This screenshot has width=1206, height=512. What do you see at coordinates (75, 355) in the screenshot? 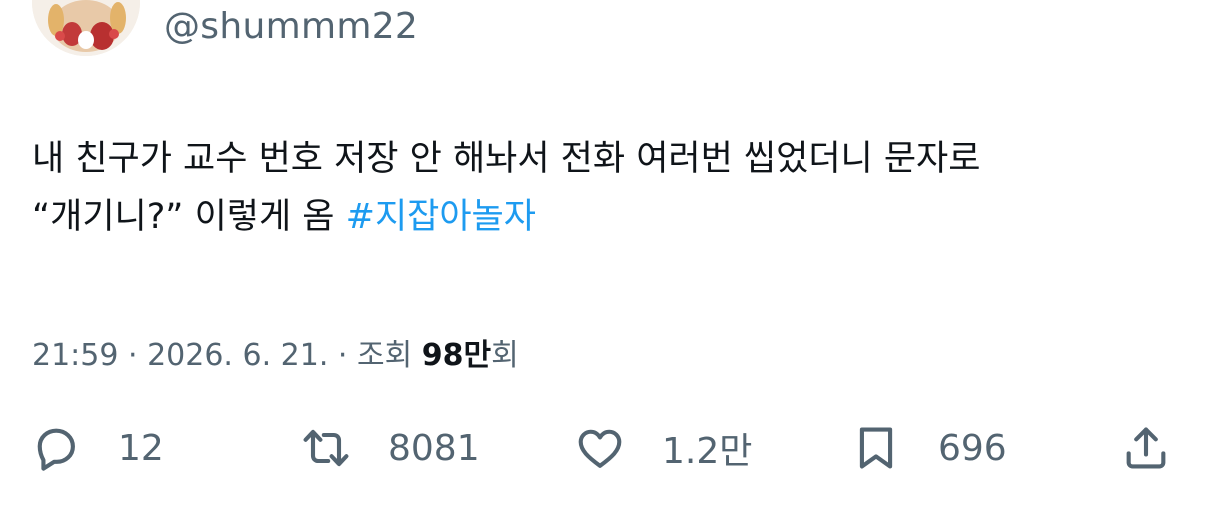
I see `tweet-time: 21:59` at bounding box center [75, 355].